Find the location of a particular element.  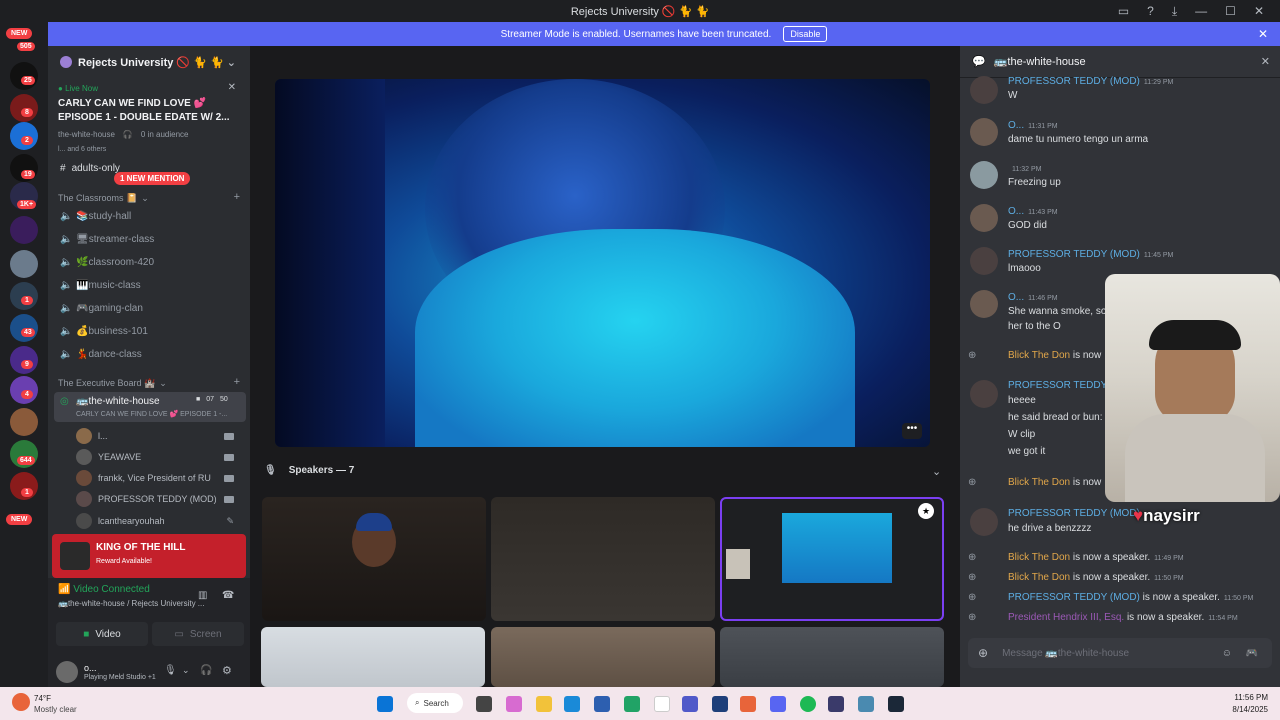

teams-icon is located at coordinates (690, 704).